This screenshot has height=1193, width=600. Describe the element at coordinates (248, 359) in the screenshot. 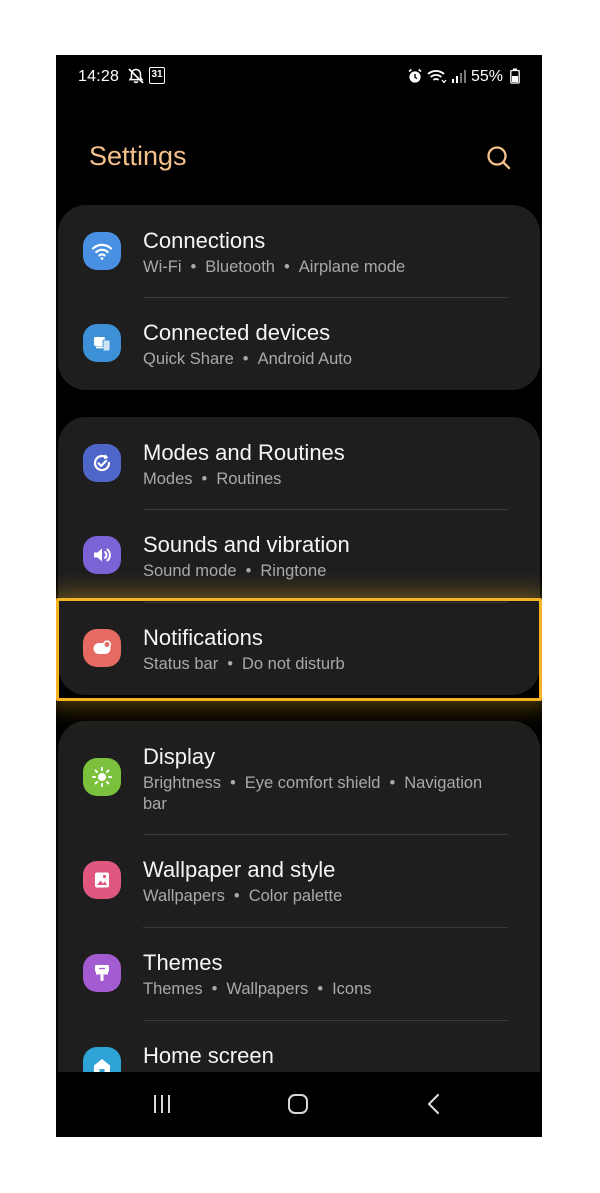

I see `settings-item-subtitle: Quick Share • Android Auto` at that location.